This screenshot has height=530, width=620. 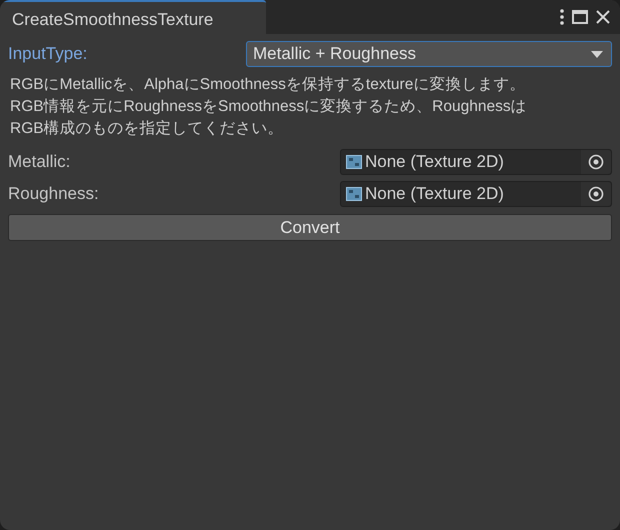 What do you see at coordinates (429, 54) in the screenshot?
I see `input-type-dropdown: Metallic + Roughness` at bounding box center [429, 54].